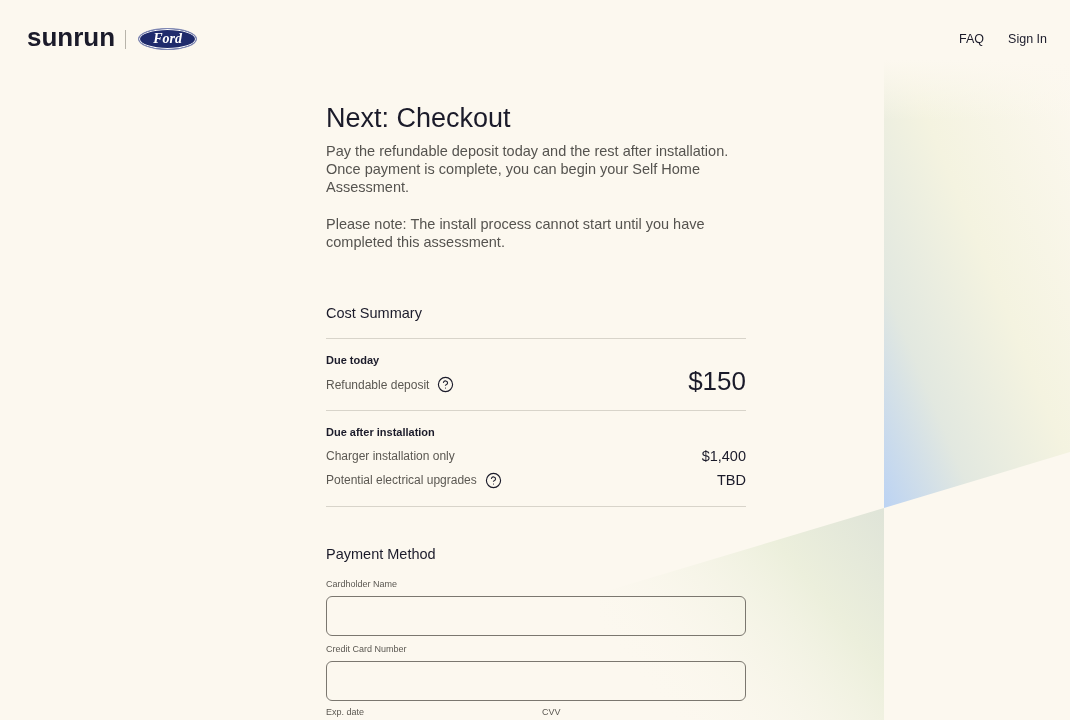 The height and width of the screenshot is (720, 1070). What do you see at coordinates (71, 39) in the screenshot?
I see `brand-logo: sunrun` at bounding box center [71, 39].